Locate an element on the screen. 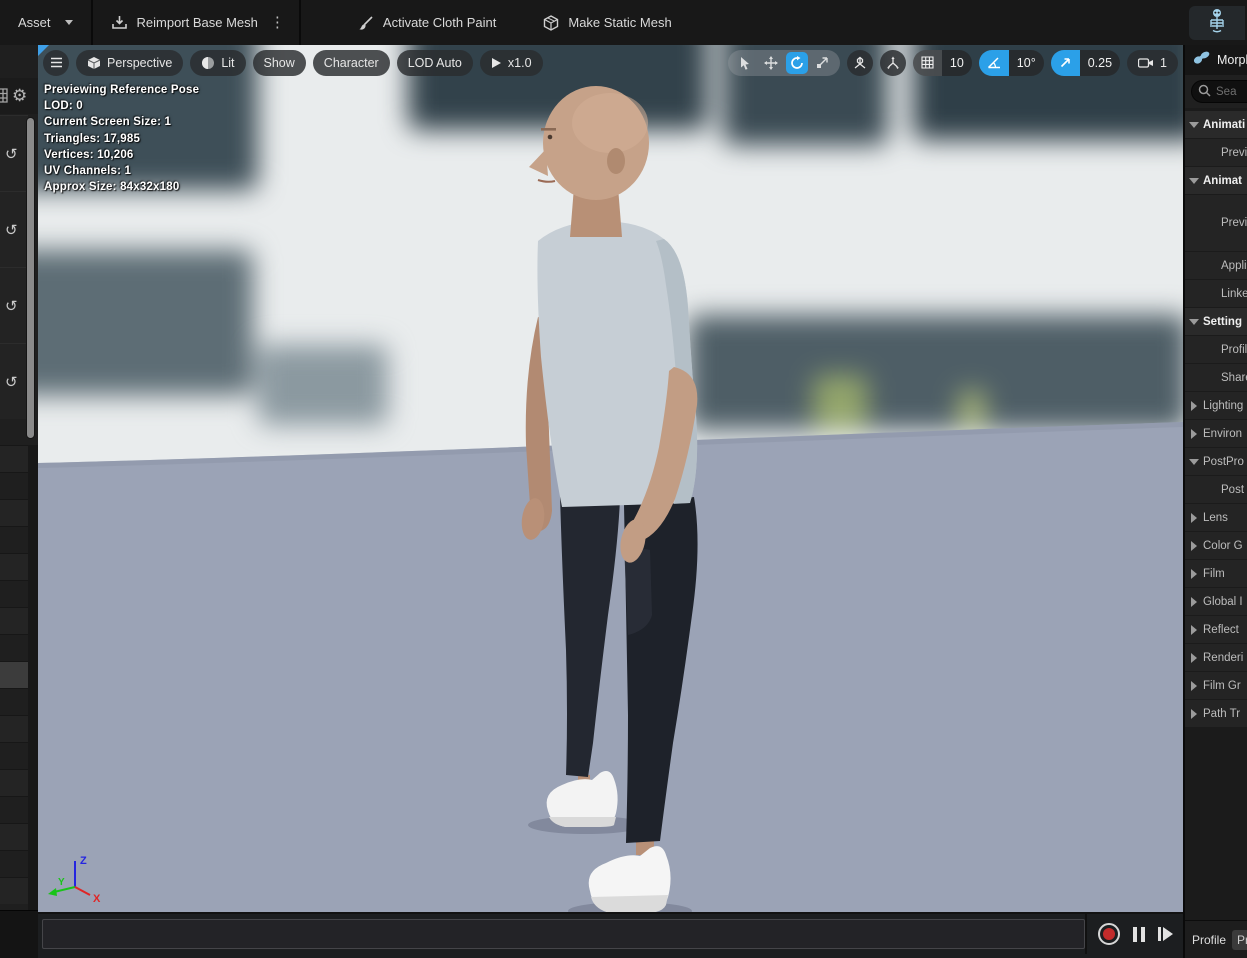 The height and width of the screenshot is (958, 1247). rotation-snap-control: 10° is located at coordinates (1011, 62).